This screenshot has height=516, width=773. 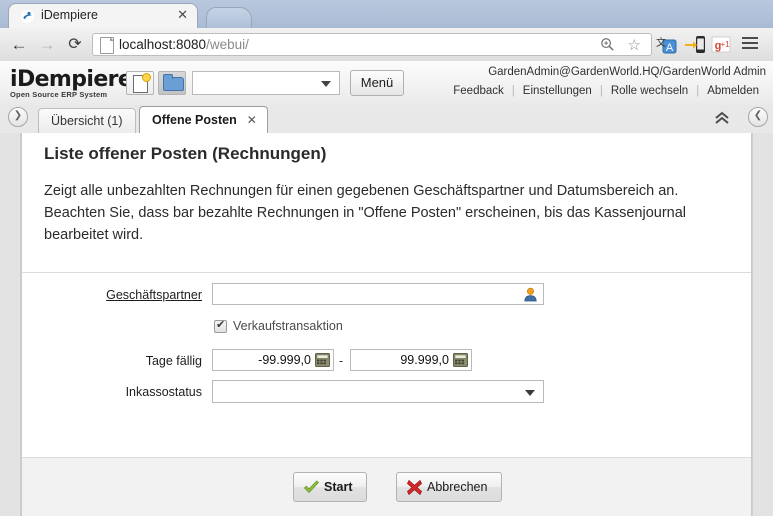 What do you see at coordinates (311, 487) in the screenshot?
I see `green-check-icon` at bounding box center [311, 487].